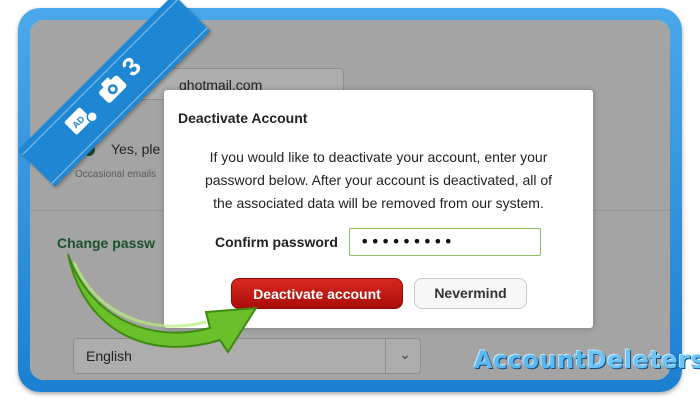  Describe the element at coordinates (470, 293) in the screenshot. I see `nevermind-button: Nevermind` at that location.